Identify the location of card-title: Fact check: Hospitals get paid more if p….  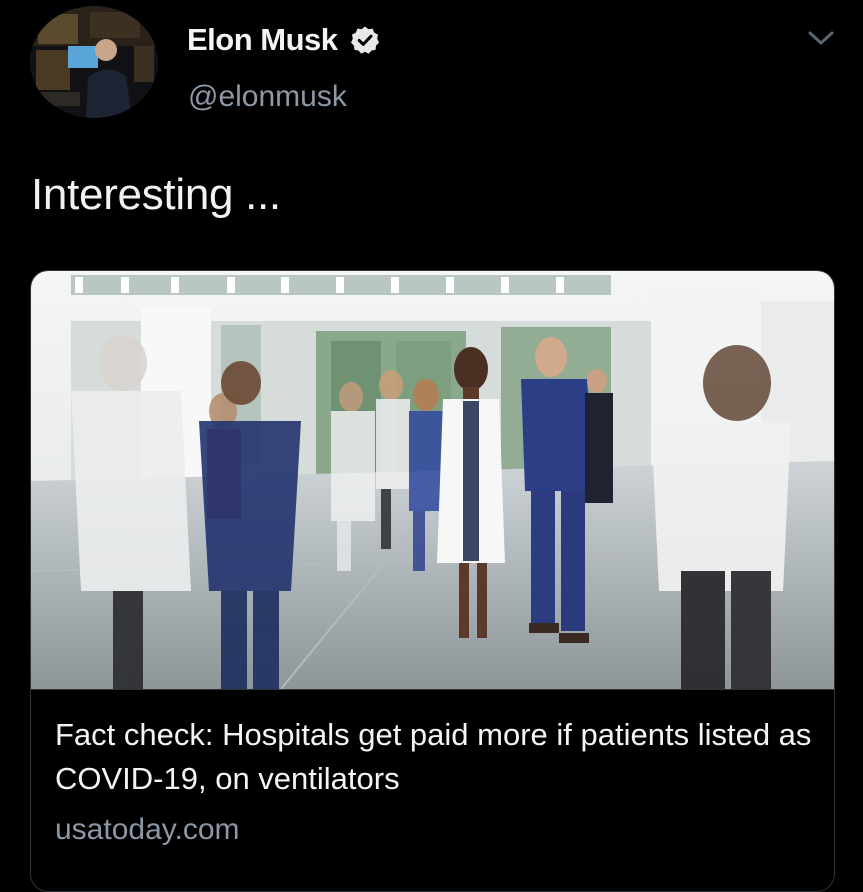
(440, 757).